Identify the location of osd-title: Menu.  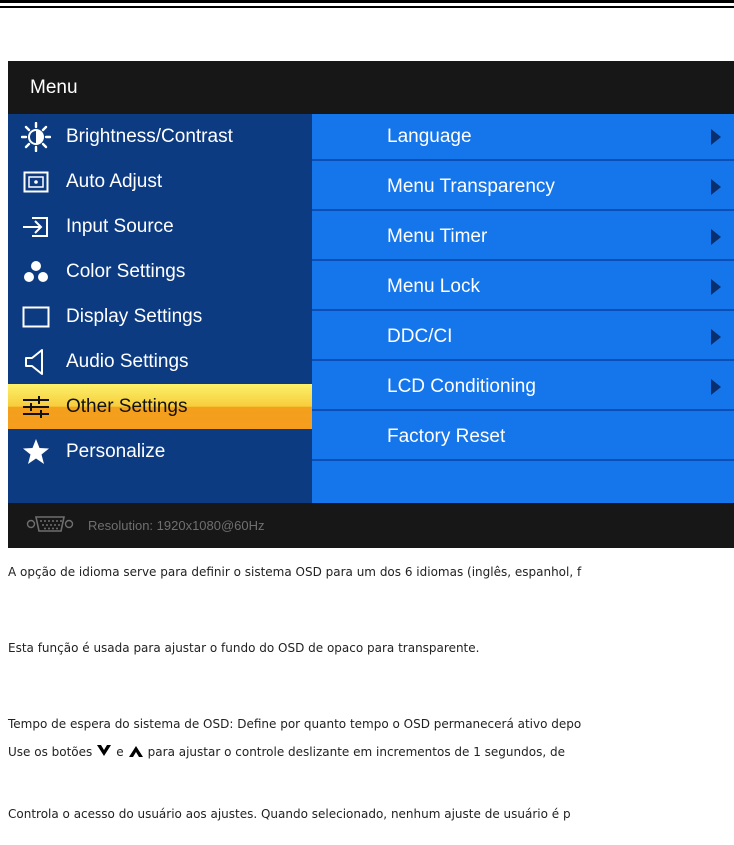
(54, 87).